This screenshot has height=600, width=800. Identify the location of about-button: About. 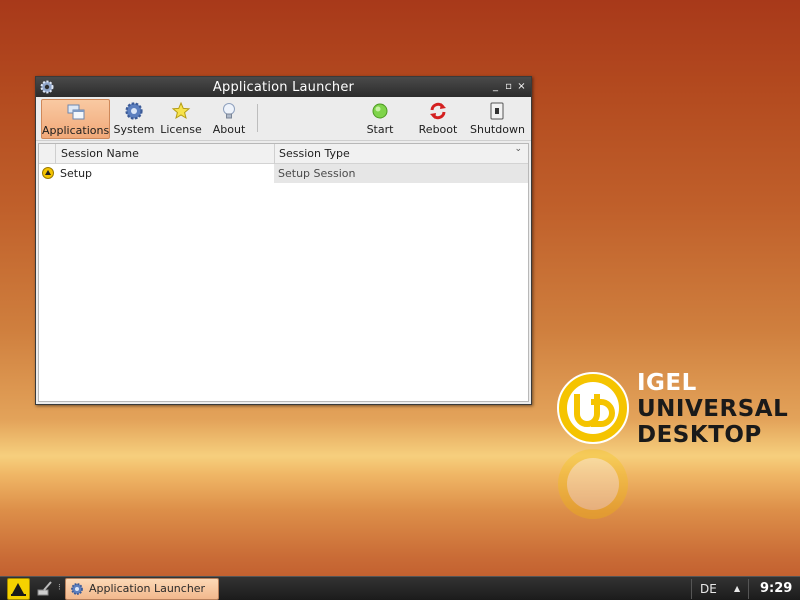
(229, 119).